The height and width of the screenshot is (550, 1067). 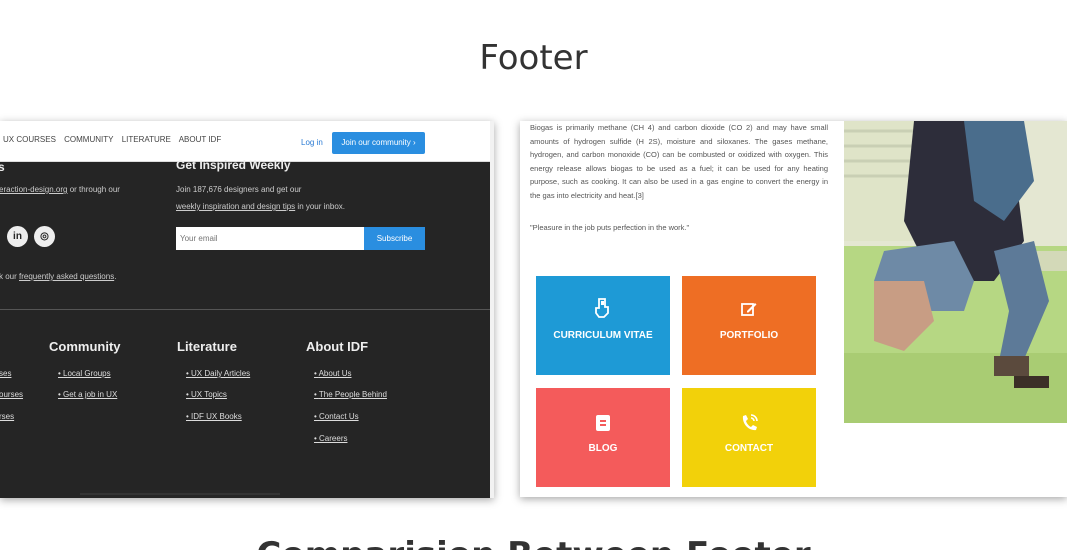 What do you see at coordinates (206, 394) in the screenshot?
I see `ux-topics-link: • UX Topics` at bounding box center [206, 394].